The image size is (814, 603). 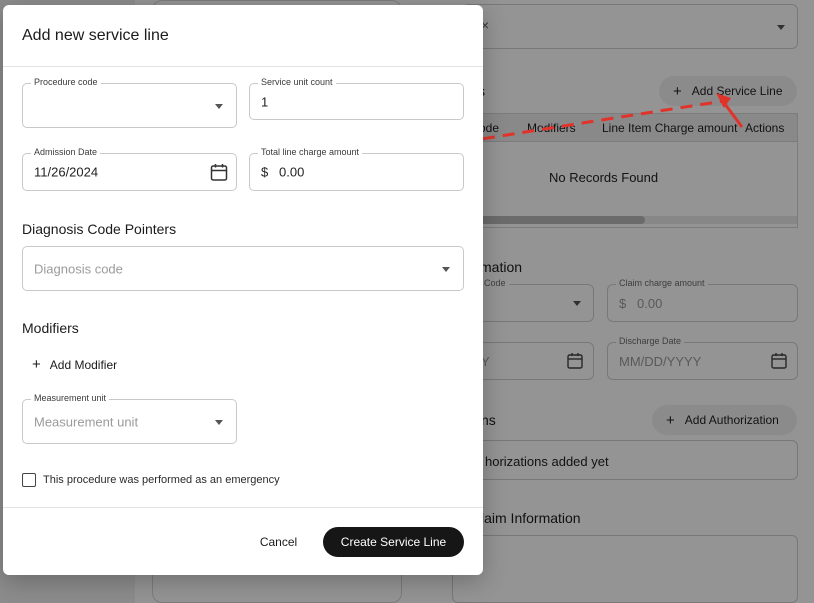 I want to click on add-modifier-button: + Add Modifier, so click(x=74, y=364).